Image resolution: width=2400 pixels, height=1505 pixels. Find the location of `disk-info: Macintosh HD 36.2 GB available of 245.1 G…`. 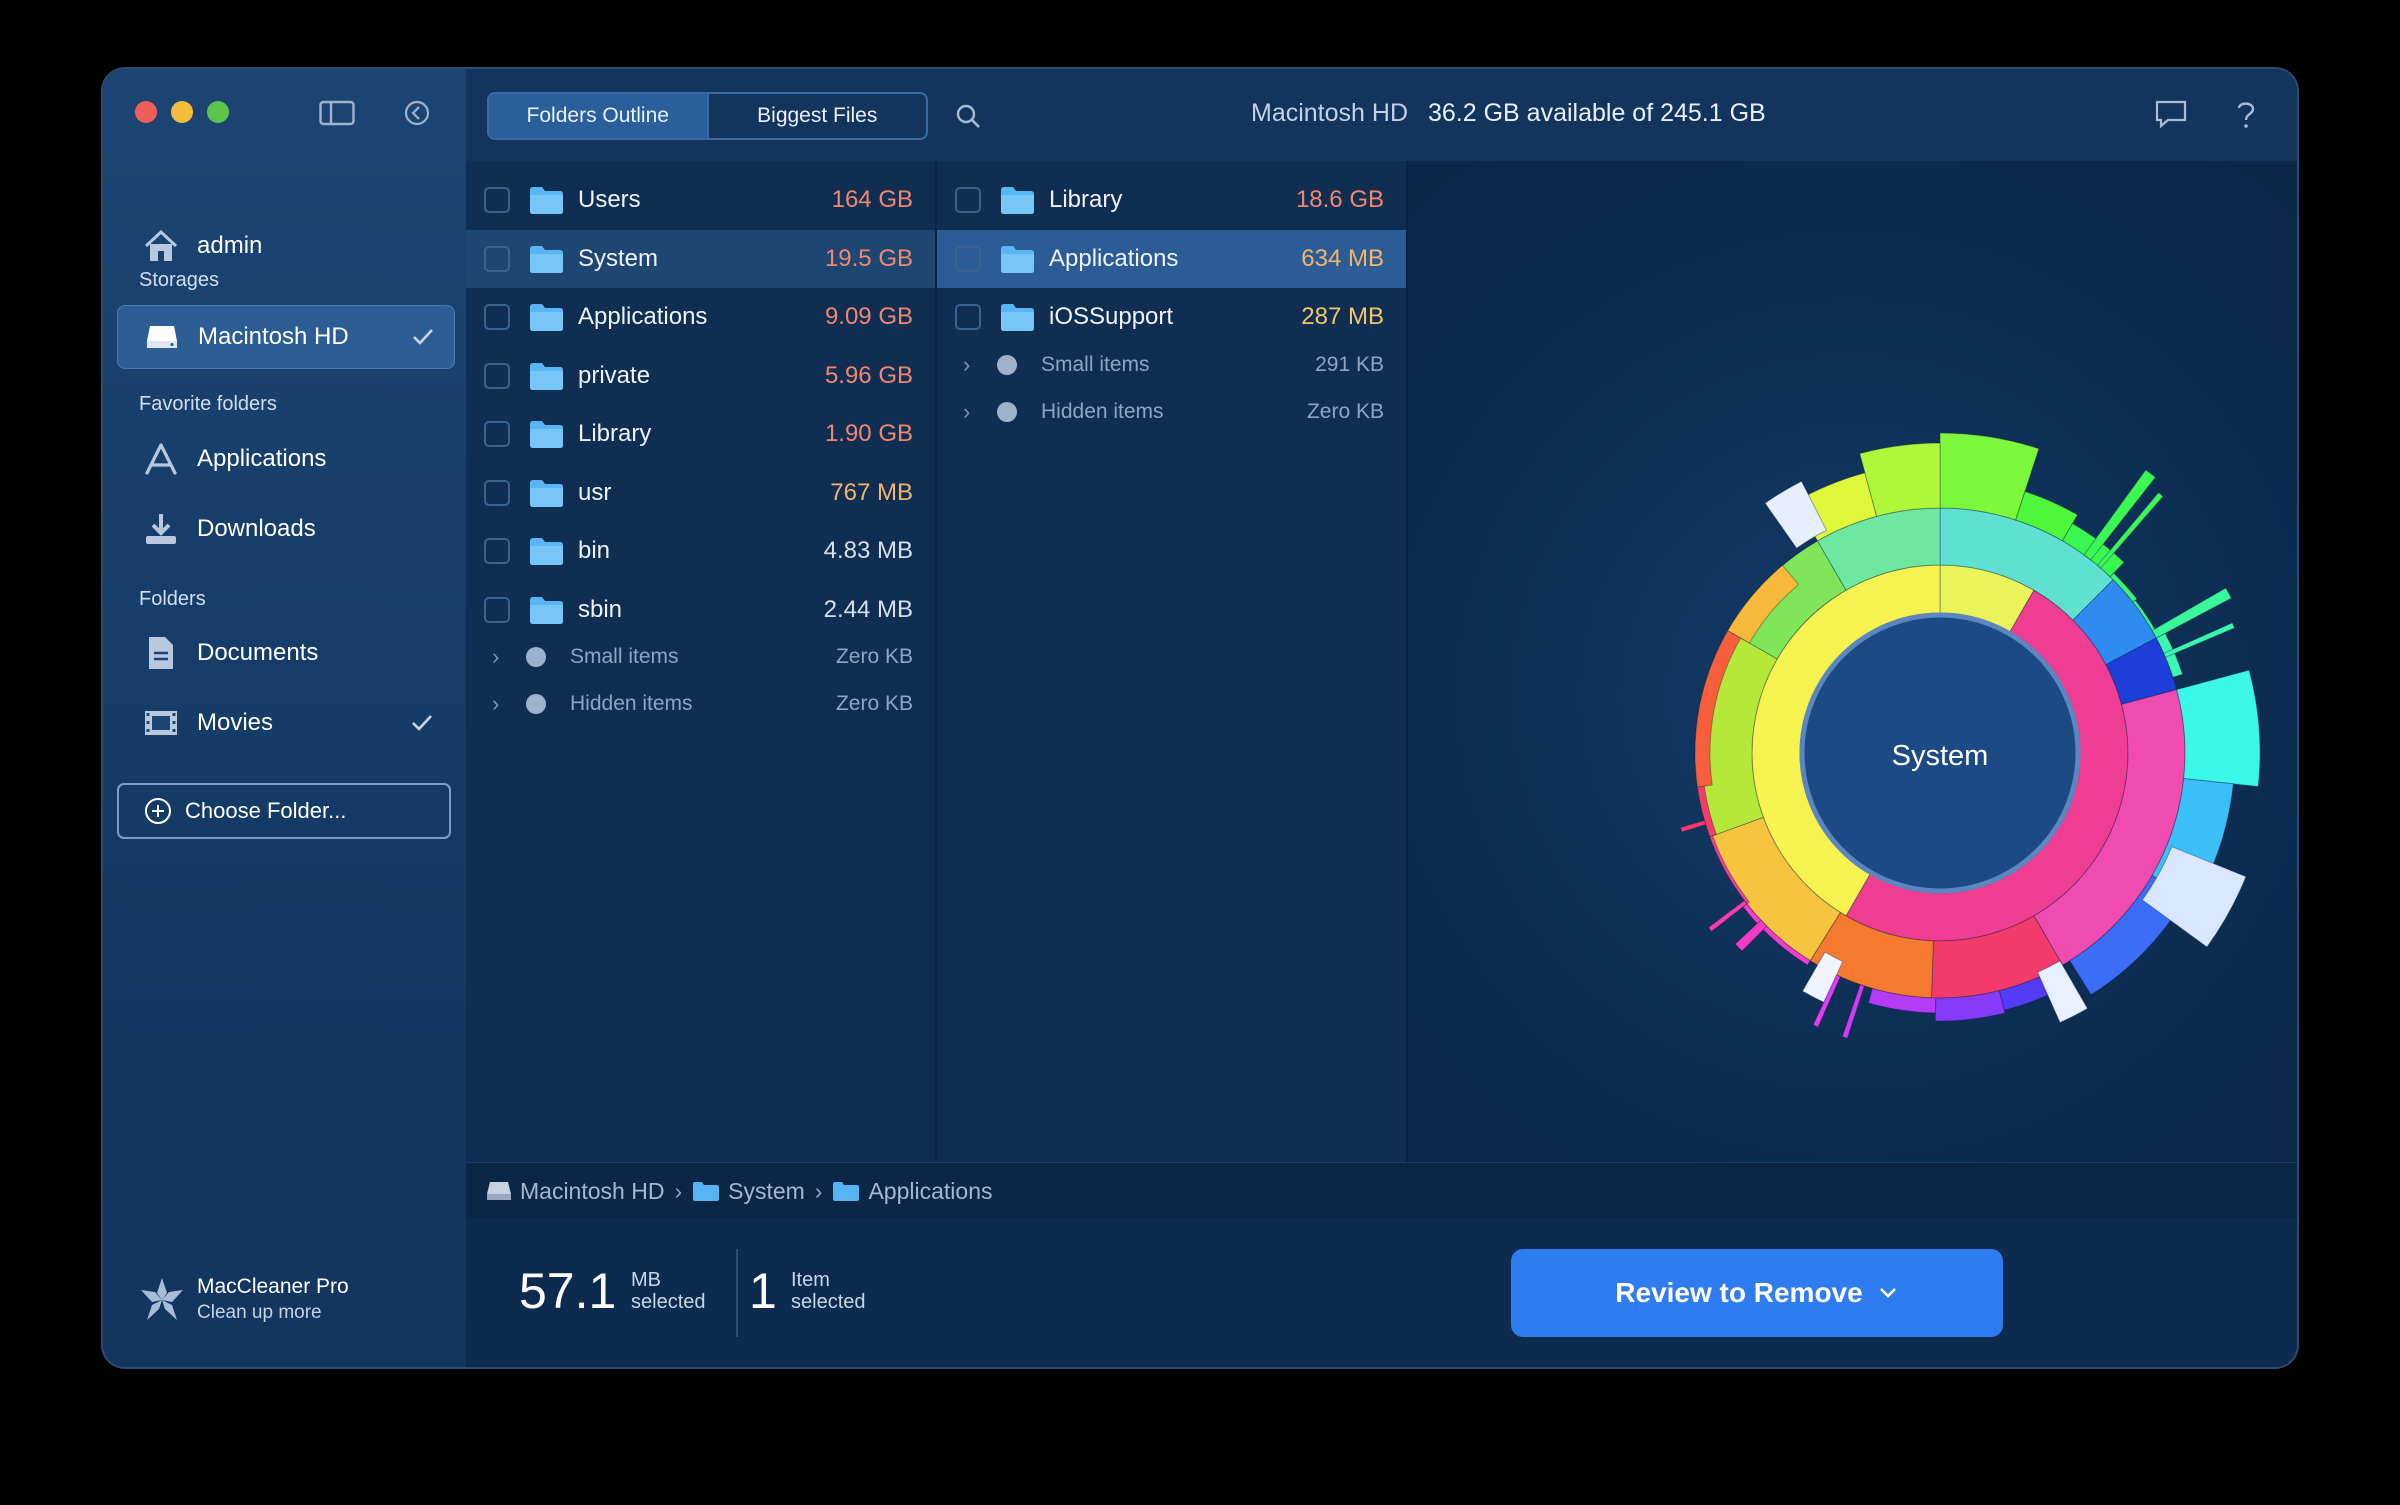

disk-info: Macintosh HD 36.2 GB available of 245.1 G… is located at coordinates (1508, 113).